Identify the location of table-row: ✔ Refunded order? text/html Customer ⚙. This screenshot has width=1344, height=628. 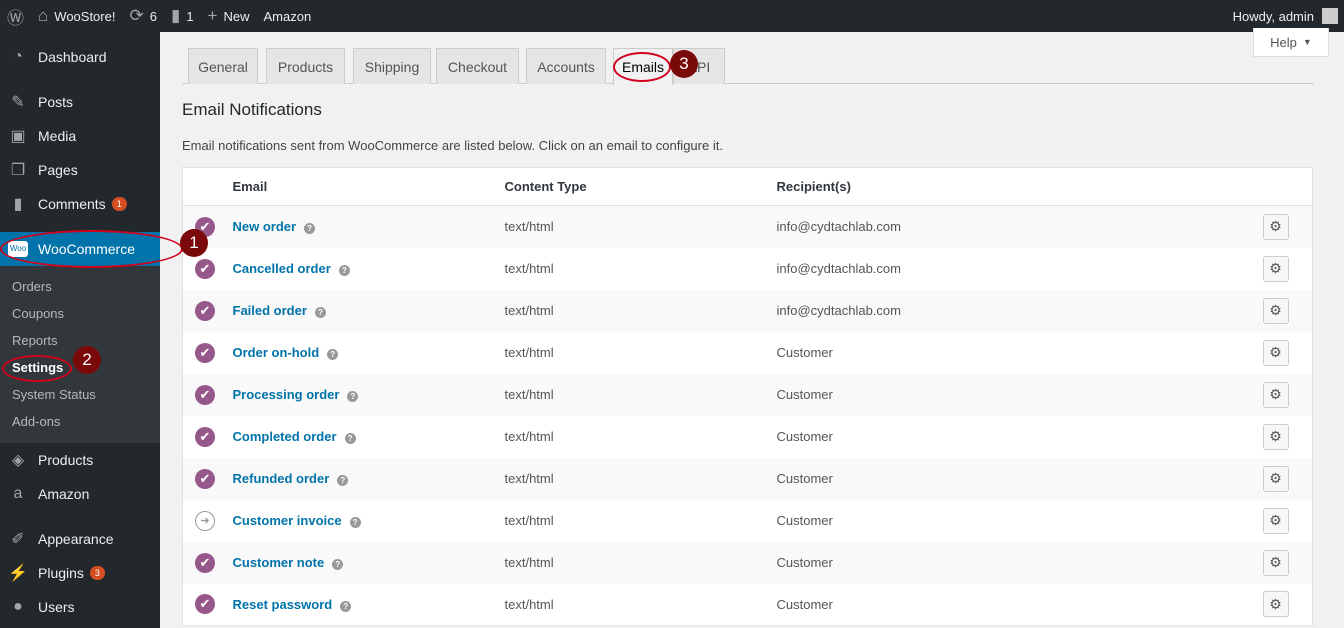
(747, 478).